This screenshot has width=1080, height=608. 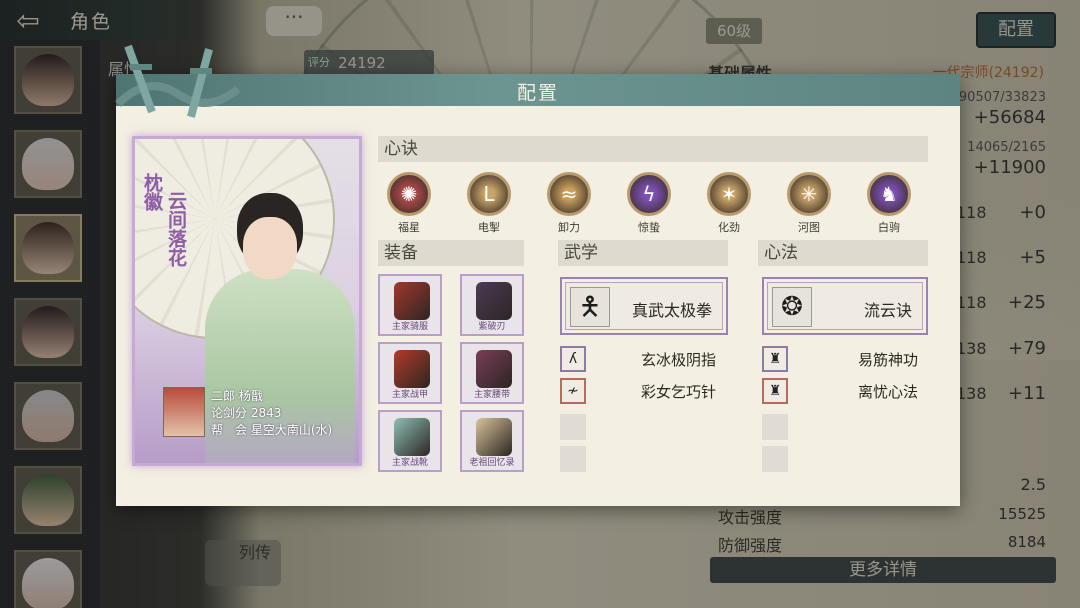 What do you see at coordinates (573, 359) in the screenshot?
I see `skill-icon: ʎ` at bounding box center [573, 359].